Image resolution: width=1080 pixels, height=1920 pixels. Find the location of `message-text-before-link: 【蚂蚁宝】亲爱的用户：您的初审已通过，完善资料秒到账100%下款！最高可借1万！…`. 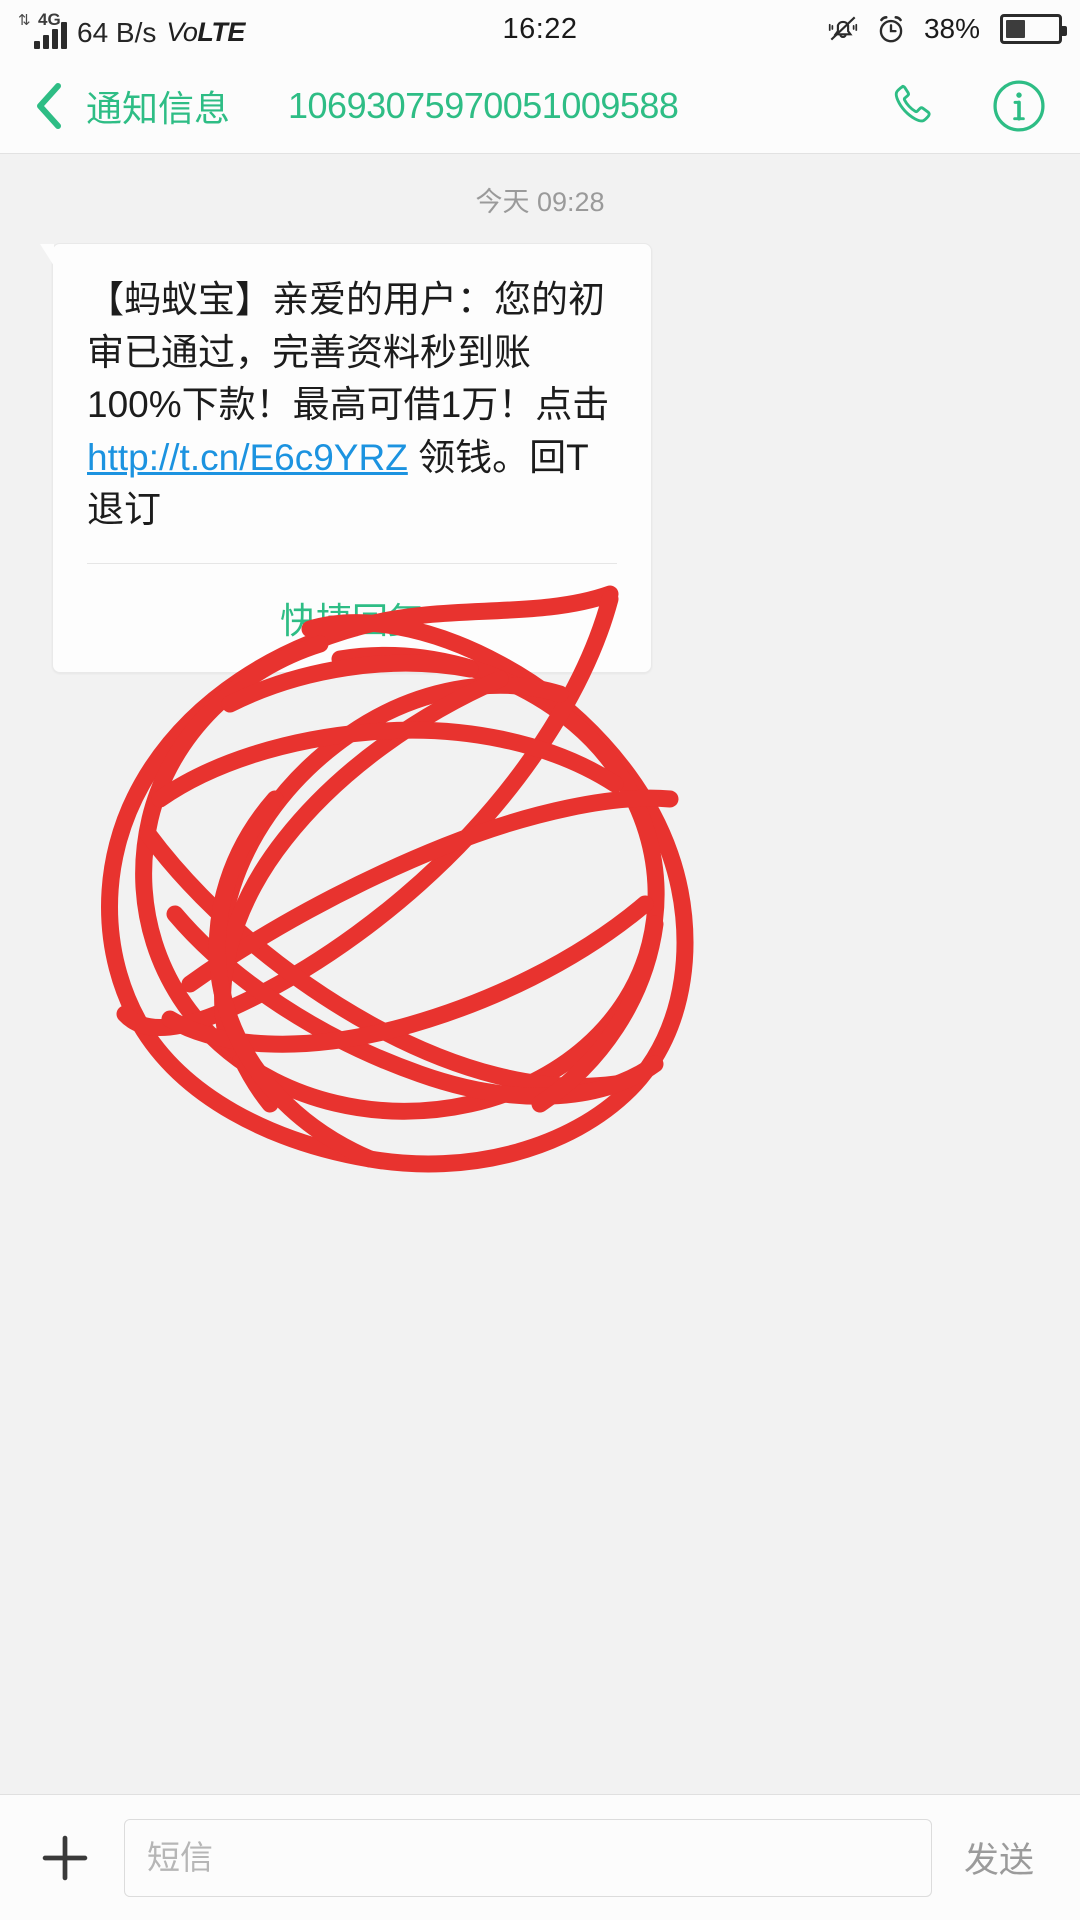

message-text-before-link: 【蚂蚁宝】亲爱的用户：您的初审已通过，完善资料秒到账100%下款！最高可借1万！… is located at coordinates (348, 352).